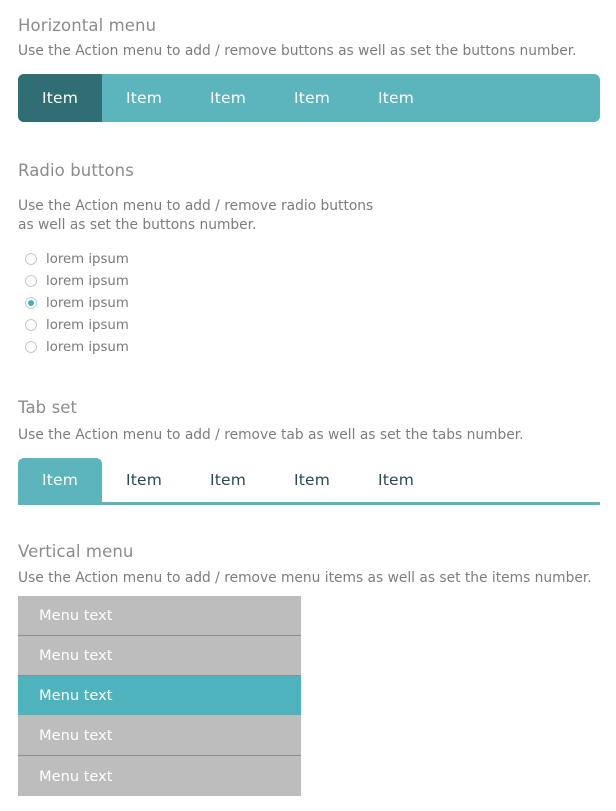 The height and width of the screenshot is (811, 616). What do you see at coordinates (159, 736) in the screenshot?
I see `vertical-menu-item-4: Menu text` at bounding box center [159, 736].